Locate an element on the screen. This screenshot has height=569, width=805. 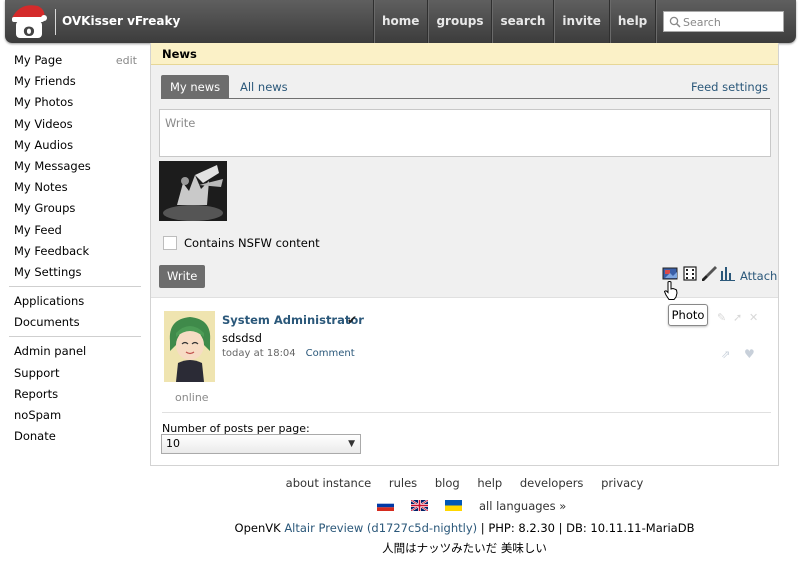
sidebar-item-my-audios: My Audios is located at coordinates (75, 145).